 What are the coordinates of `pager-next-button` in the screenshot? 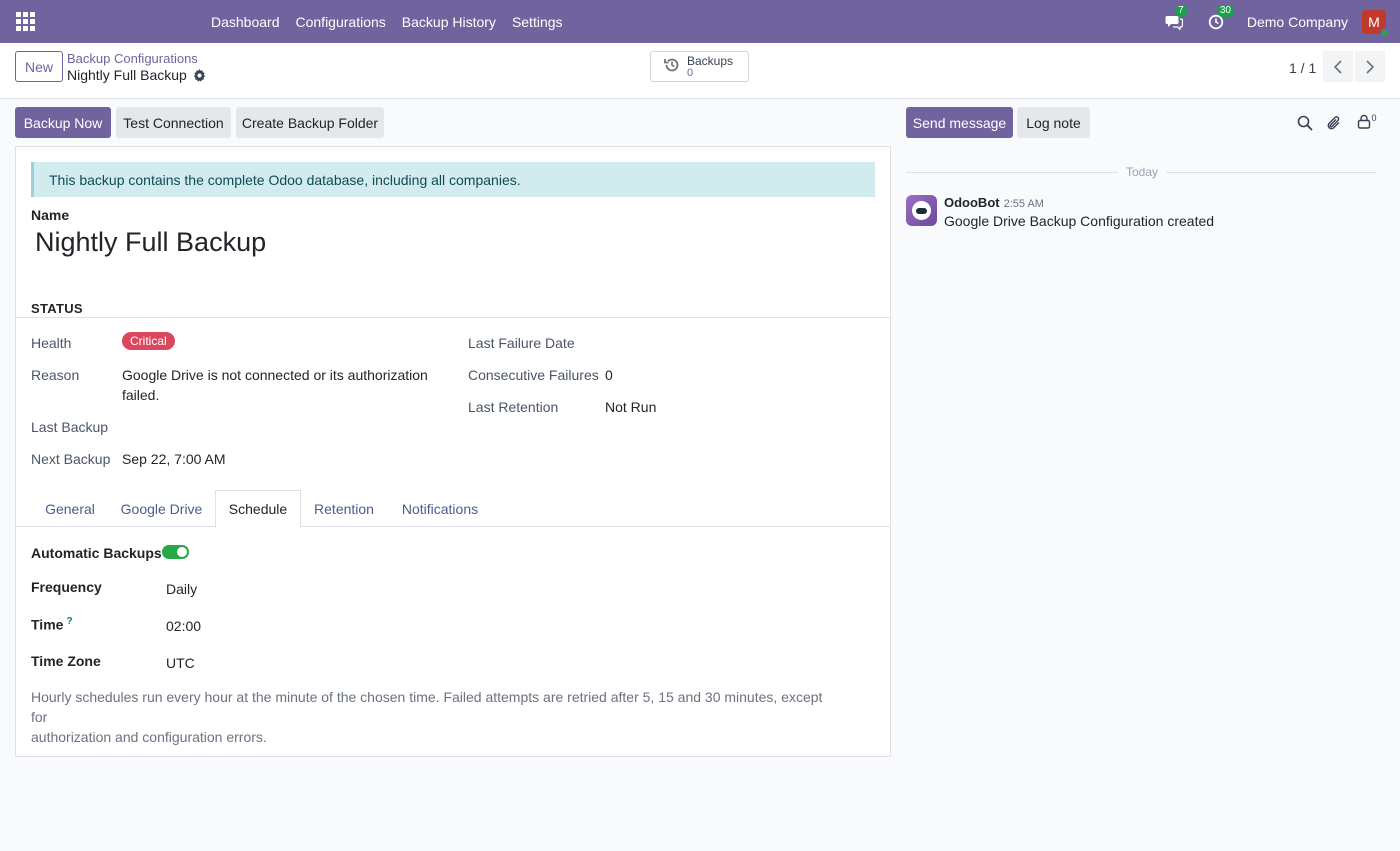 It's located at (1370, 66).